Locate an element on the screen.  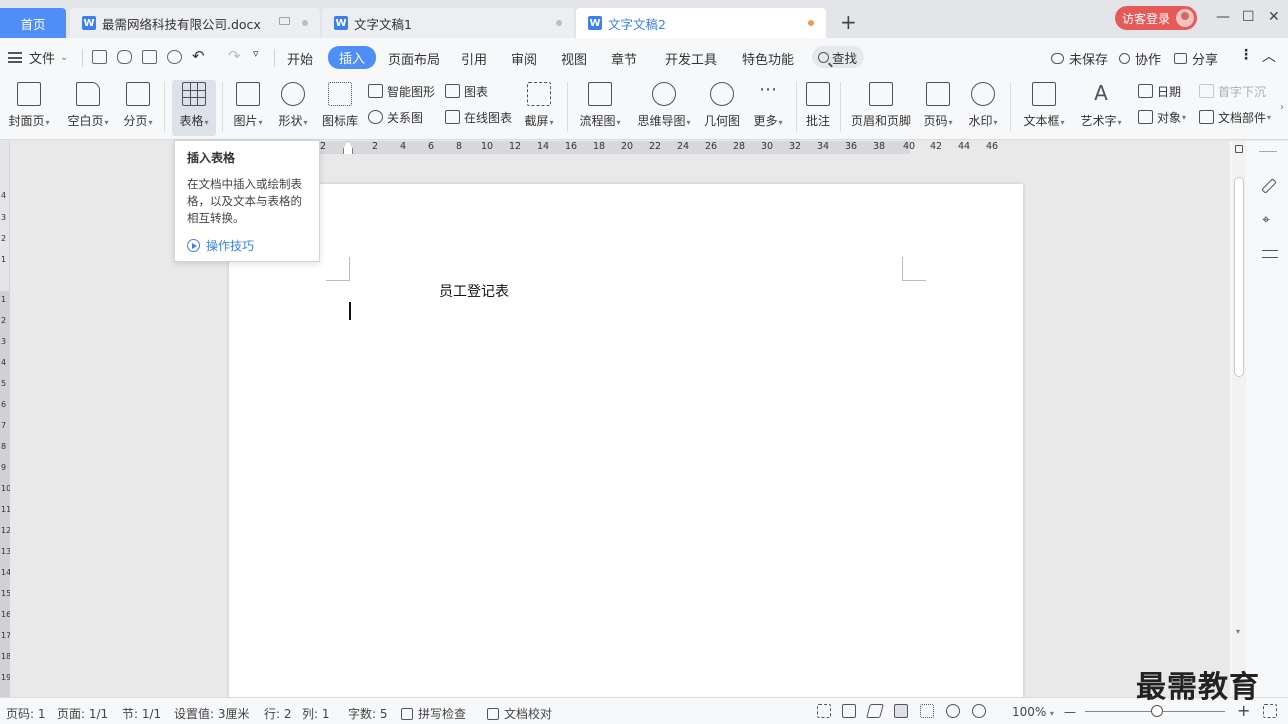
redo-icon: ↷ is located at coordinates (234, 56).